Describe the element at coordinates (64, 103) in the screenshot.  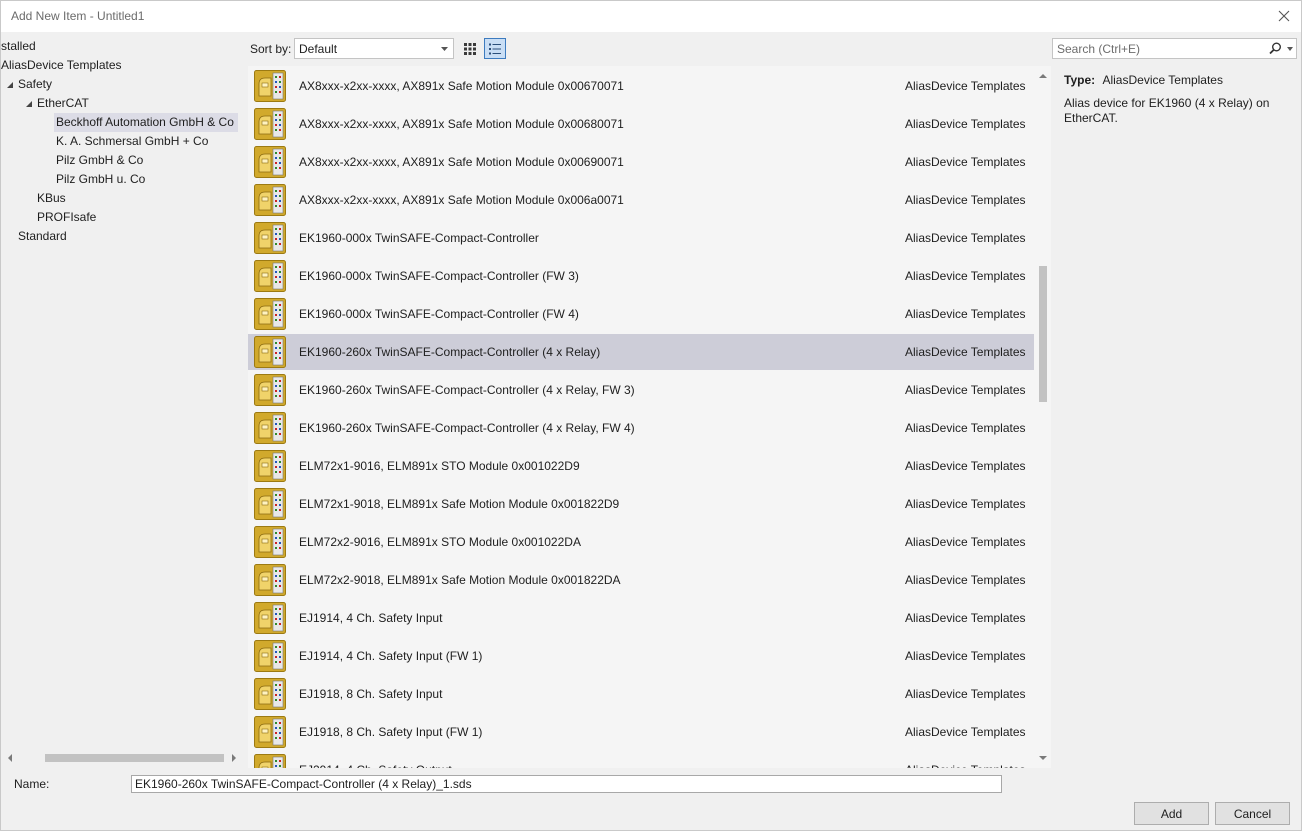
I see `tree-item: EtherCAT` at that location.